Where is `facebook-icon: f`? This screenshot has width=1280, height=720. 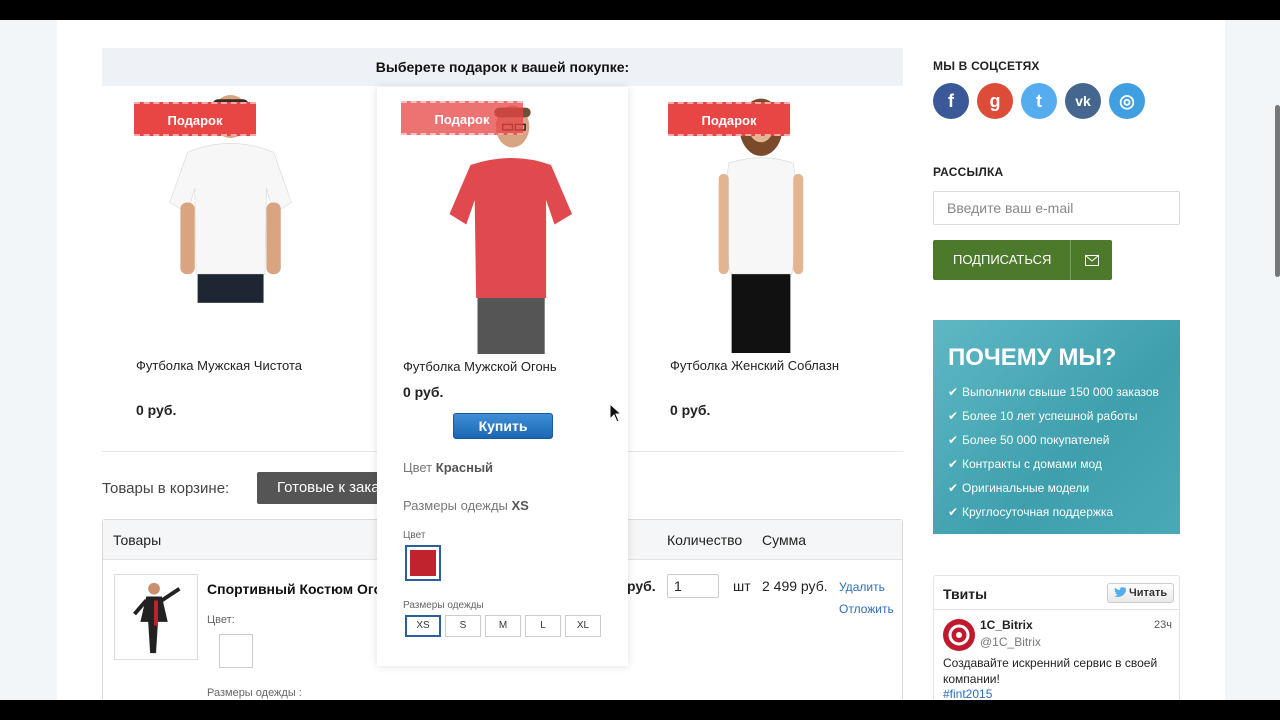 facebook-icon: f is located at coordinates (951, 101).